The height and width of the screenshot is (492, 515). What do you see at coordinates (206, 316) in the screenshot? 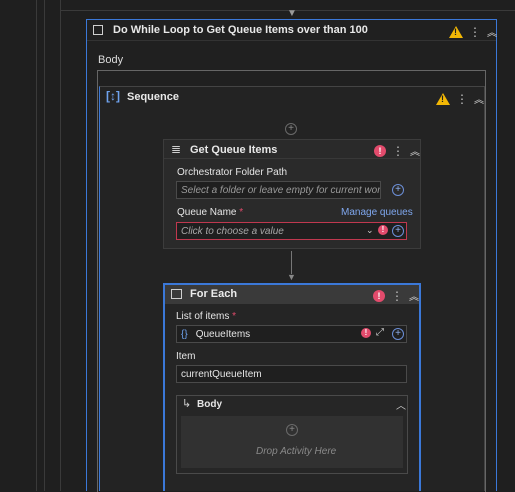
I see `list-items-label: List of items *` at bounding box center [206, 316].